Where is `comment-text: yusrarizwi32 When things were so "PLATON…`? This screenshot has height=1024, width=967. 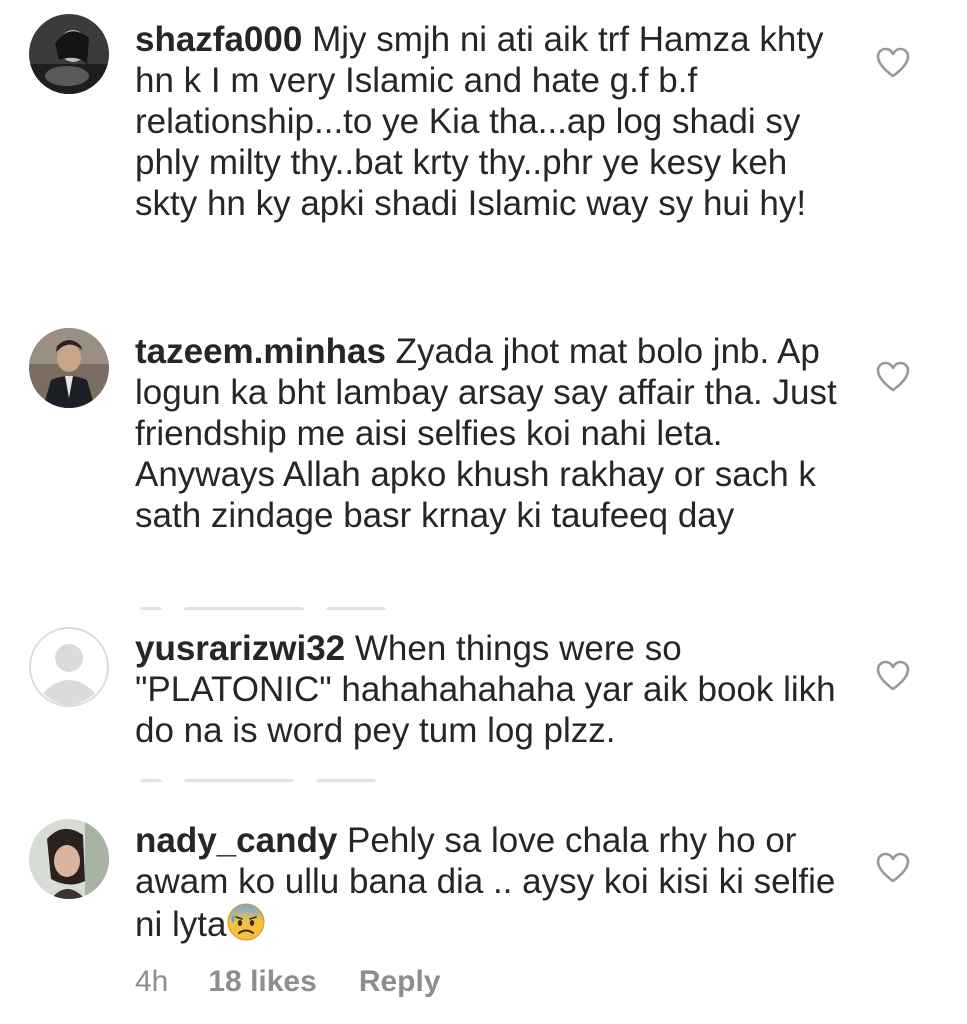
comment-text: yusrarizwi32 When things were so "PLATON… is located at coordinates (487, 689).